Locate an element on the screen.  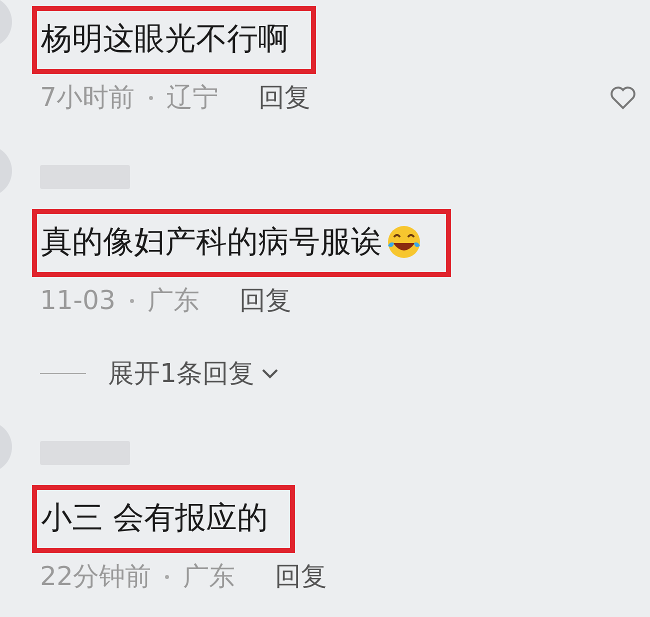
chevron-down-icon is located at coordinates (269, 374).